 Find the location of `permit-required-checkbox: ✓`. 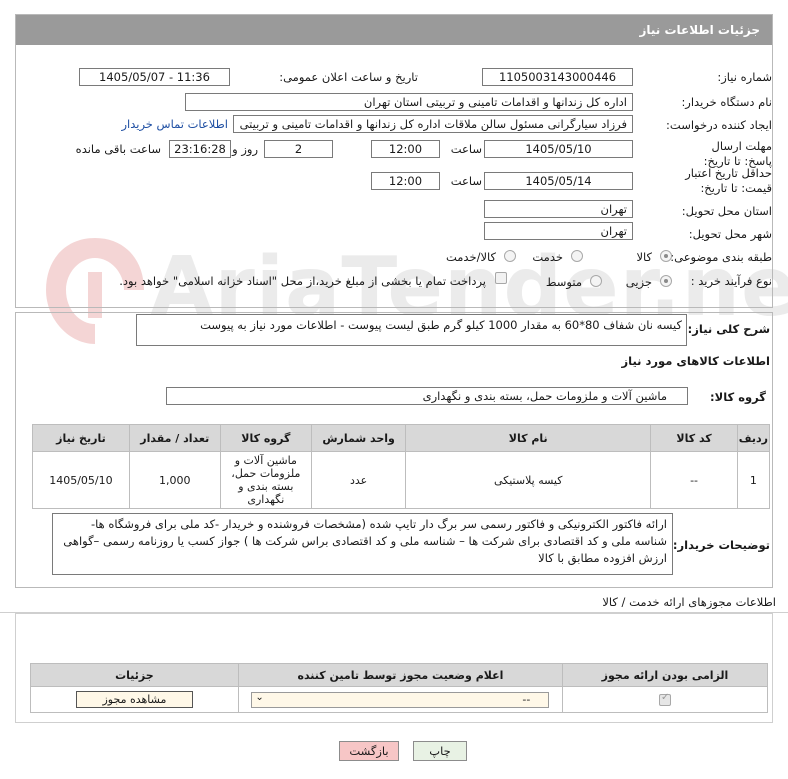

permit-required-checkbox: ✓ is located at coordinates (665, 699).